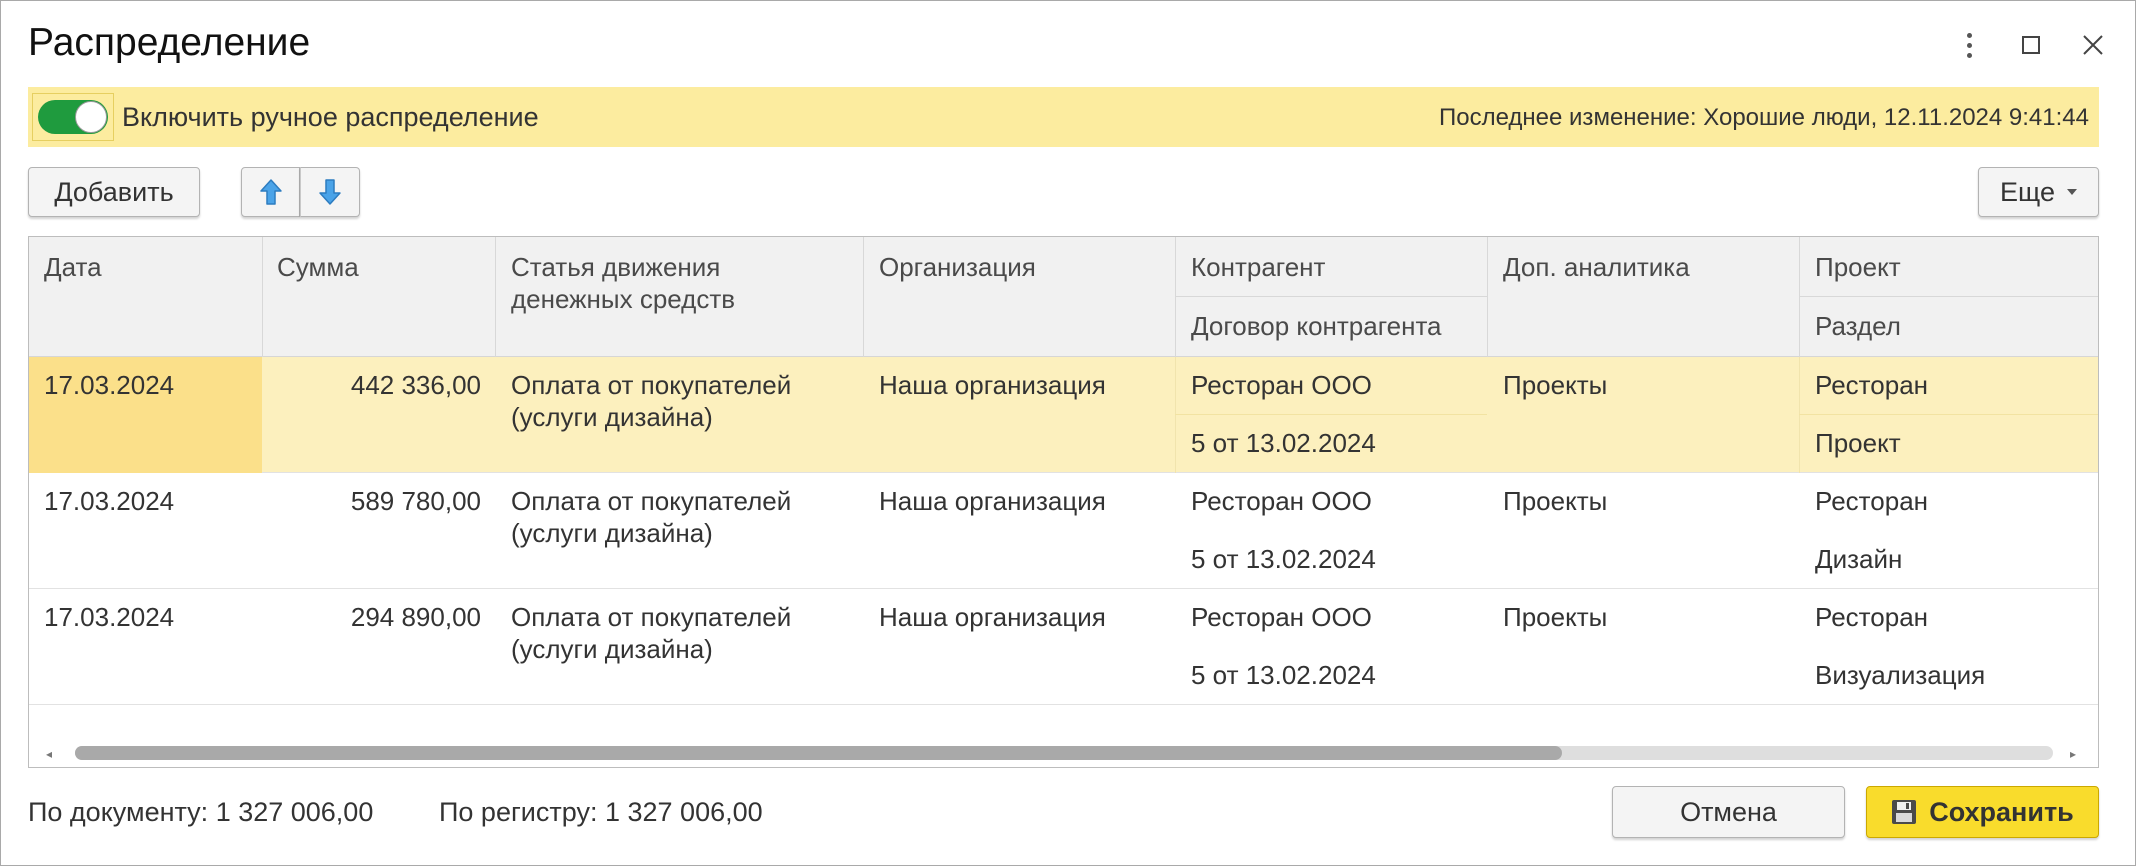  What do you see at coordinates (379, 385) in the screenshot?
I see `cell-sum: 442 336,00` at bounding box center [379, 385].